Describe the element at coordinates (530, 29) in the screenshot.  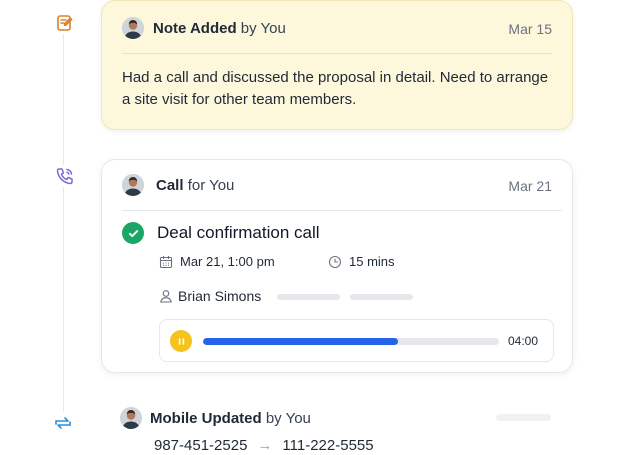
I see `note-date: Mar 15` at that location.